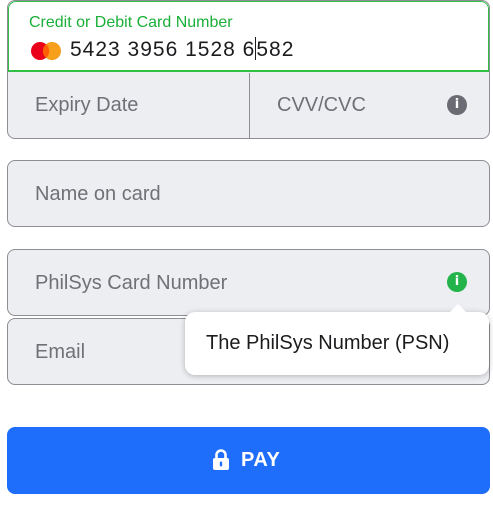  I want to click on card-number-text-after-caret: 582, so click(275, 49).